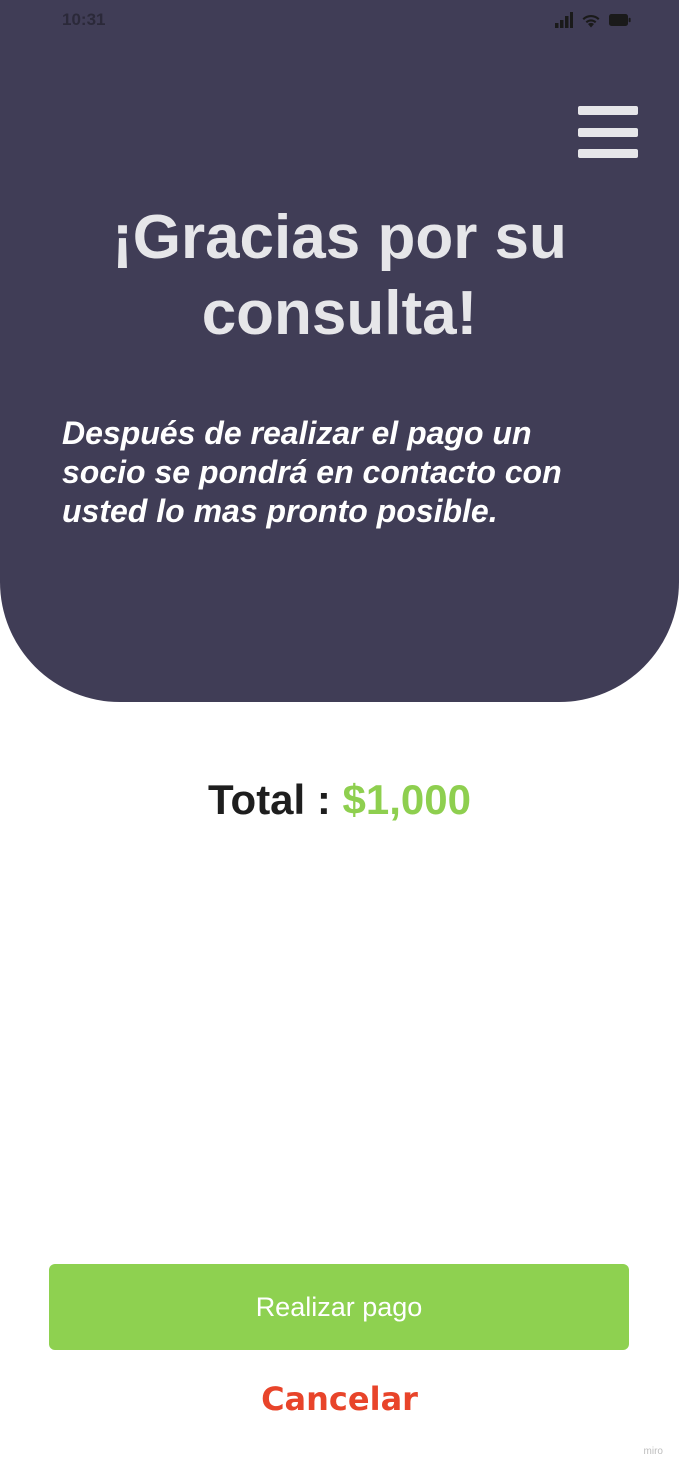  Describe the element at coordinates (339, 22) in the screenshot. I see `status-bar: 10:31` at that location.